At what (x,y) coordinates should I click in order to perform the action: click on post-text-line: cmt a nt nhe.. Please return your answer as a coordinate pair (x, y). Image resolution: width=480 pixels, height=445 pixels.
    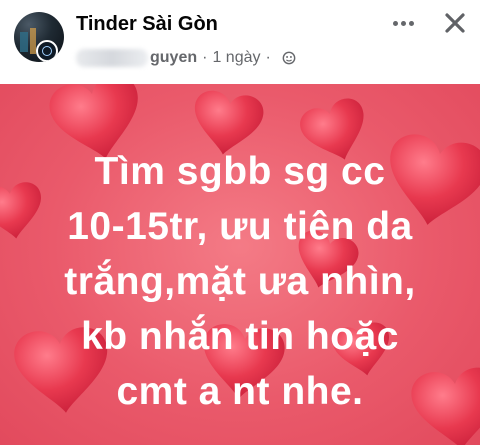
    Looking at the image, I should click on (240, 391).